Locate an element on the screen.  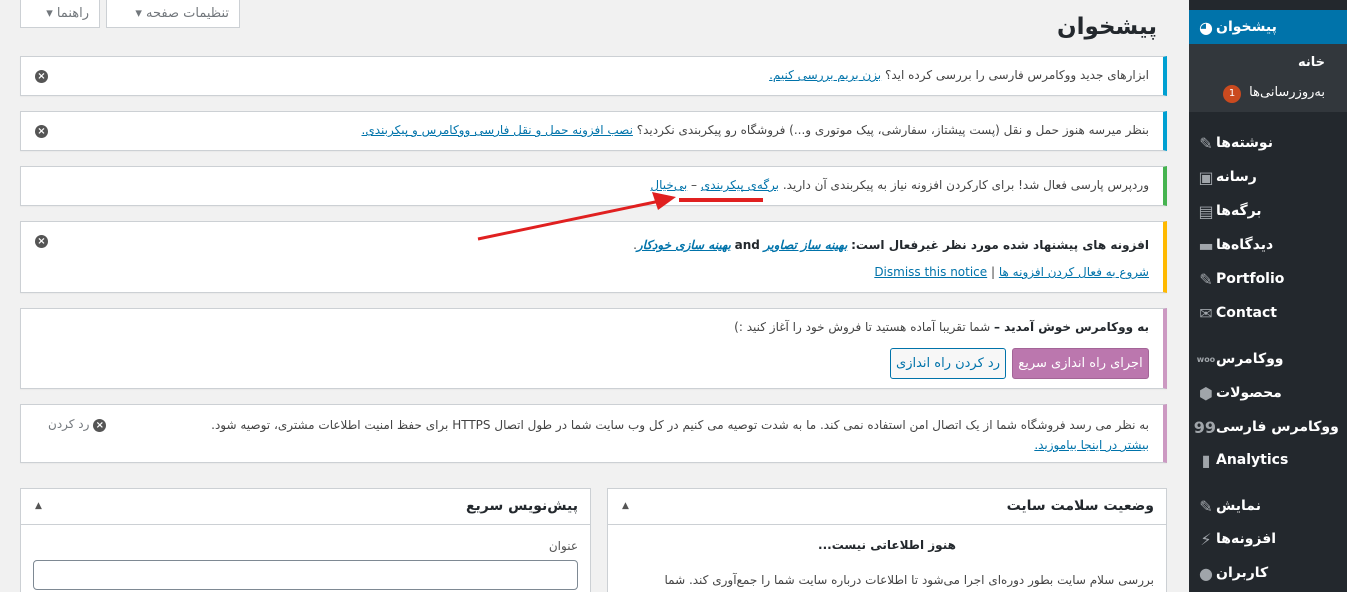
menu-plugins: افزونه‌ها ⚡ is located at coordinates (1268, 539).